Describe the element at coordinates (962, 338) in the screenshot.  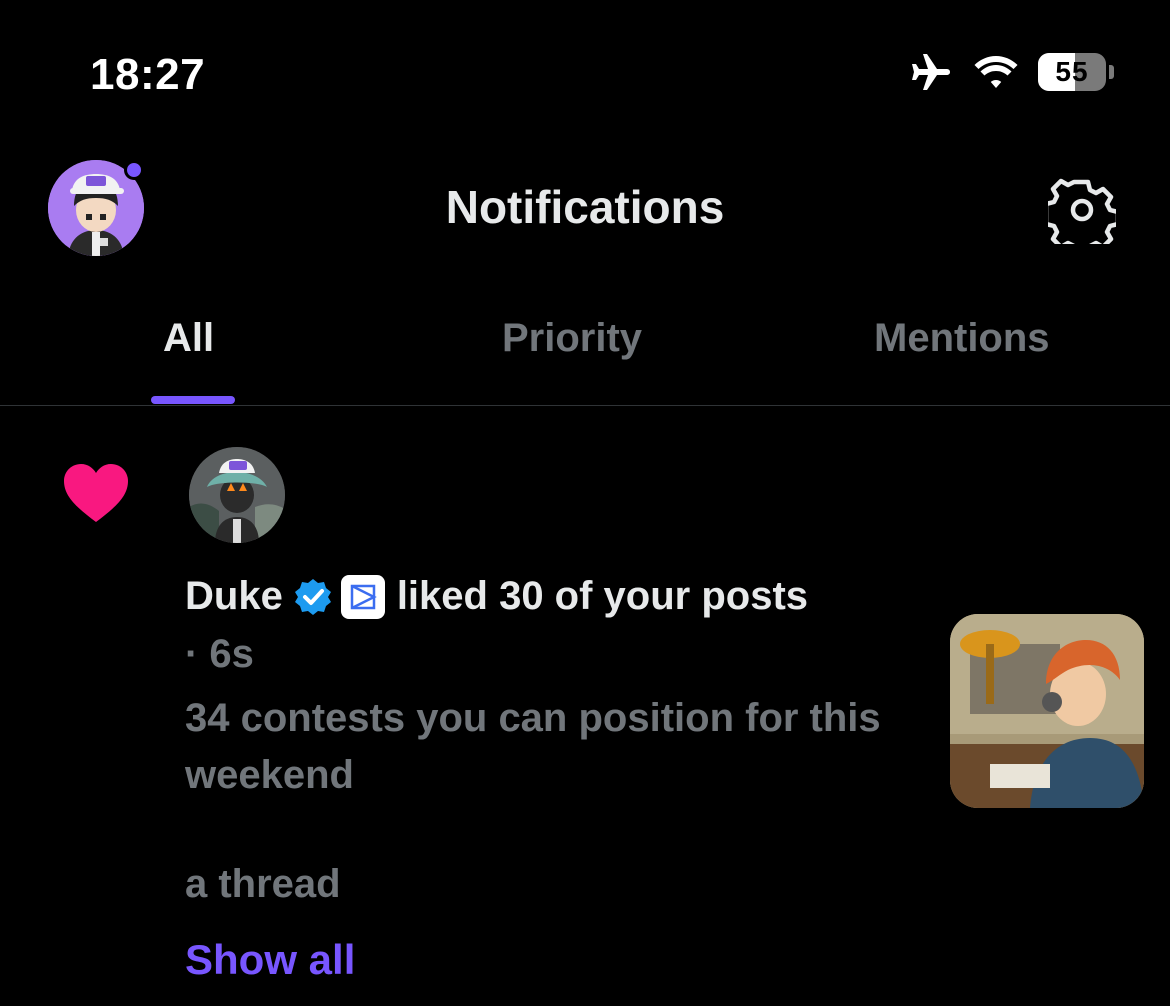
I see `tab-mentions: Mentions` at that location.